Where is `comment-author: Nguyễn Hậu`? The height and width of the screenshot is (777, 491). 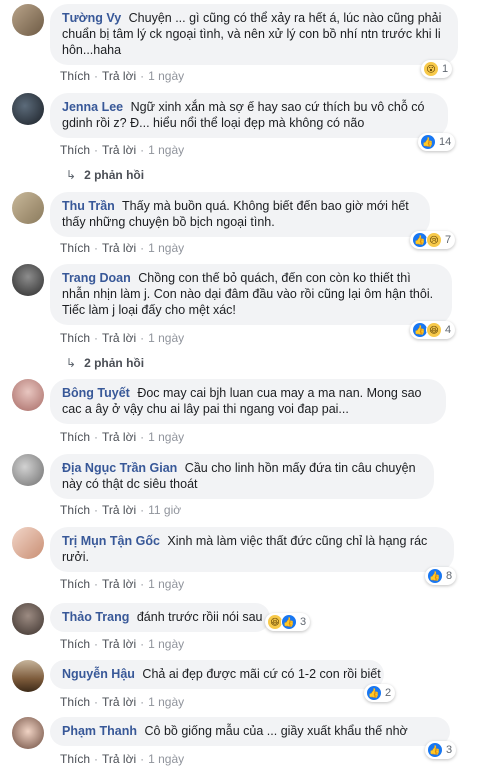 comment-author: Nguyễn Hậu is located at coordinates (98, 674).